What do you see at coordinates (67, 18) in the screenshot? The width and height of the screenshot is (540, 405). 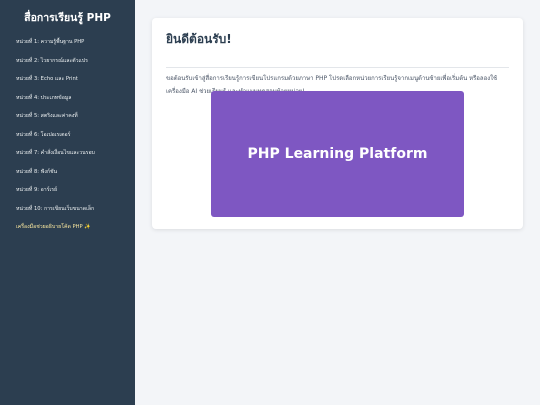 I see `sidebar-title: สื่อการเรียนรู้ PHP` at bounding box center [67, 18].